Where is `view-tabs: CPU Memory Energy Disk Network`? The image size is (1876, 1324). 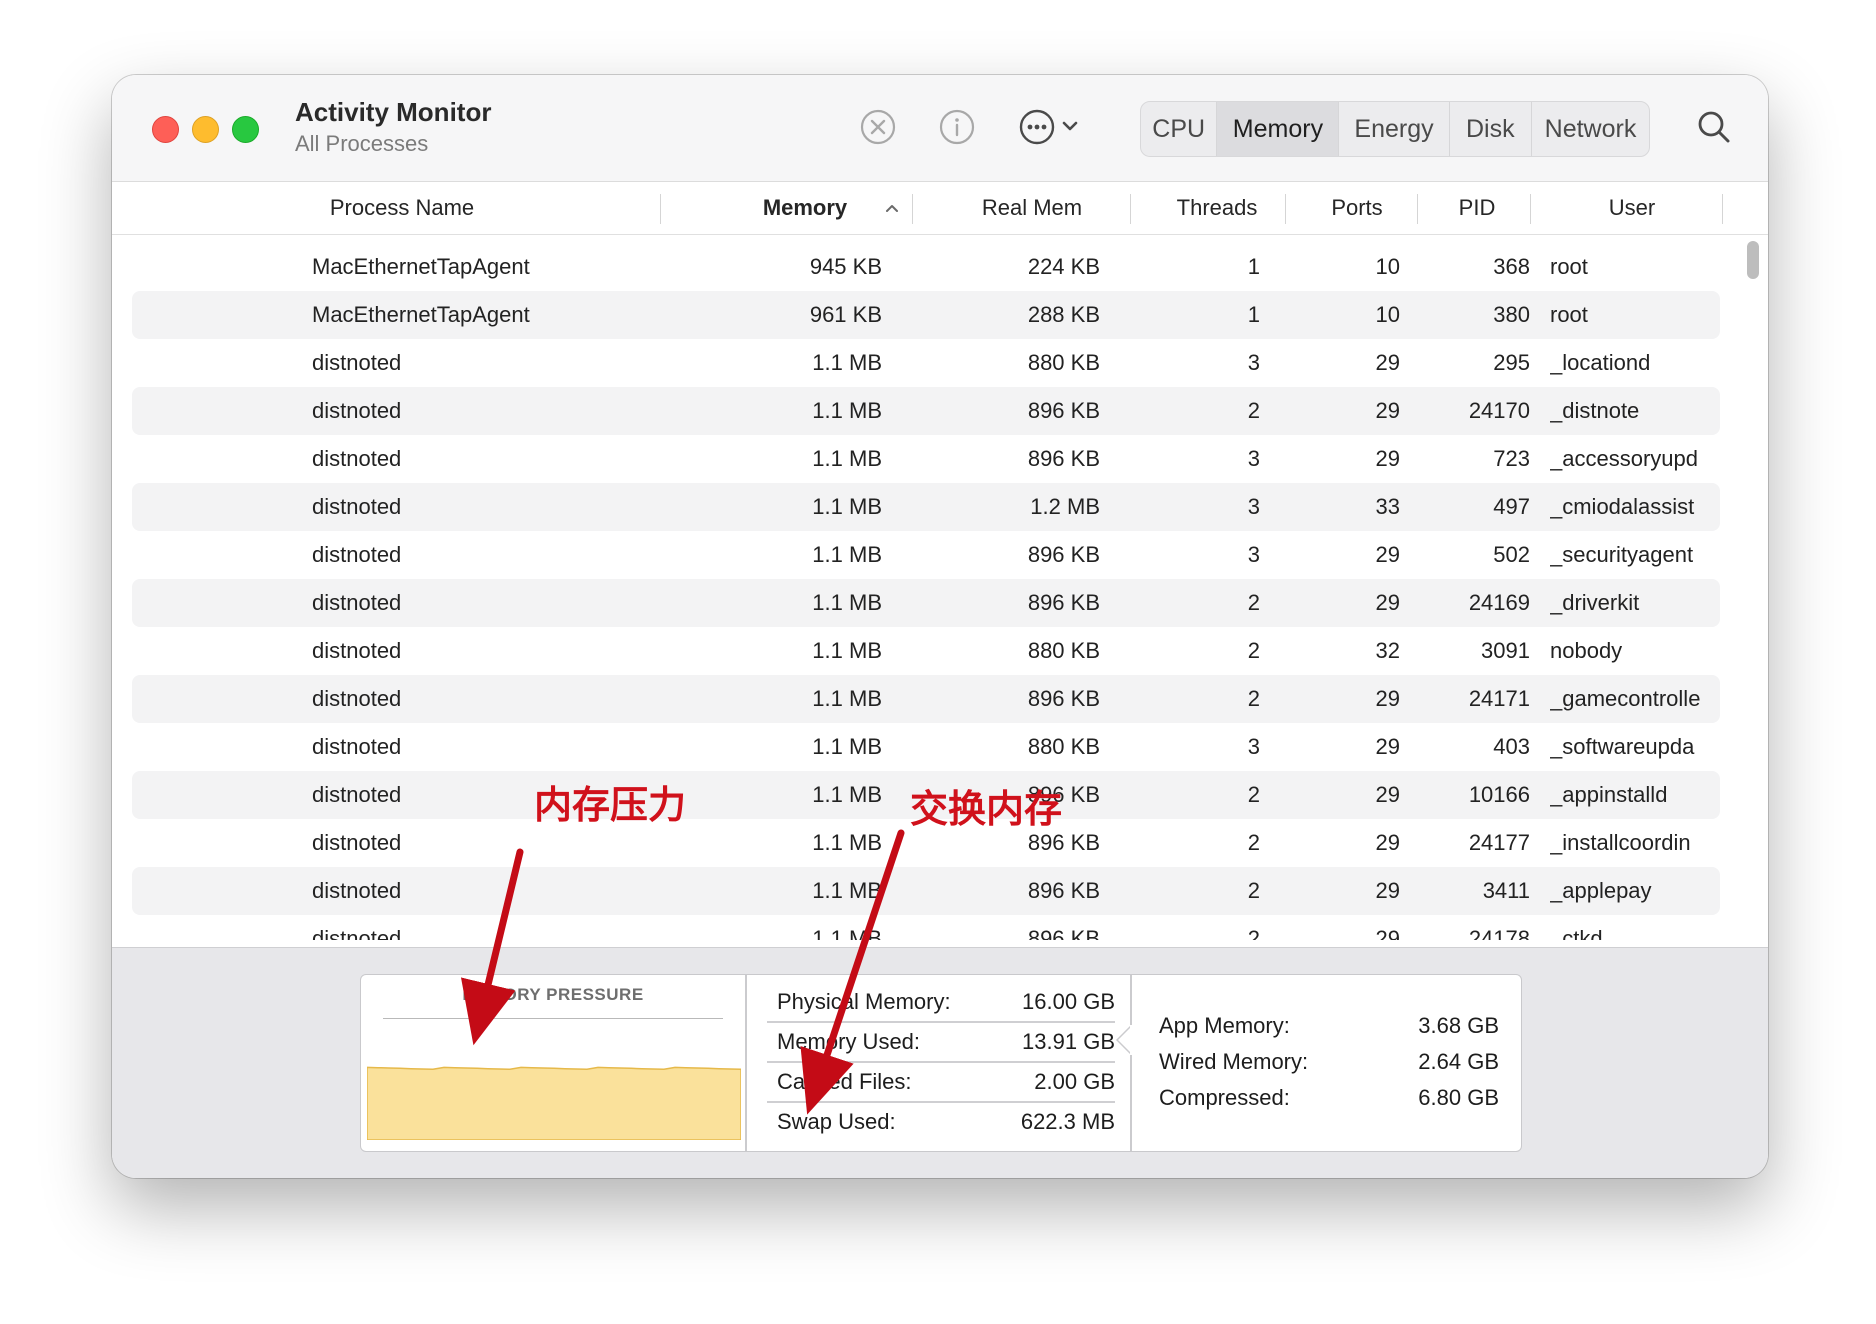 view-tabs: CPU Memory Energy Disk Network is located at coordinates (1395, 129).